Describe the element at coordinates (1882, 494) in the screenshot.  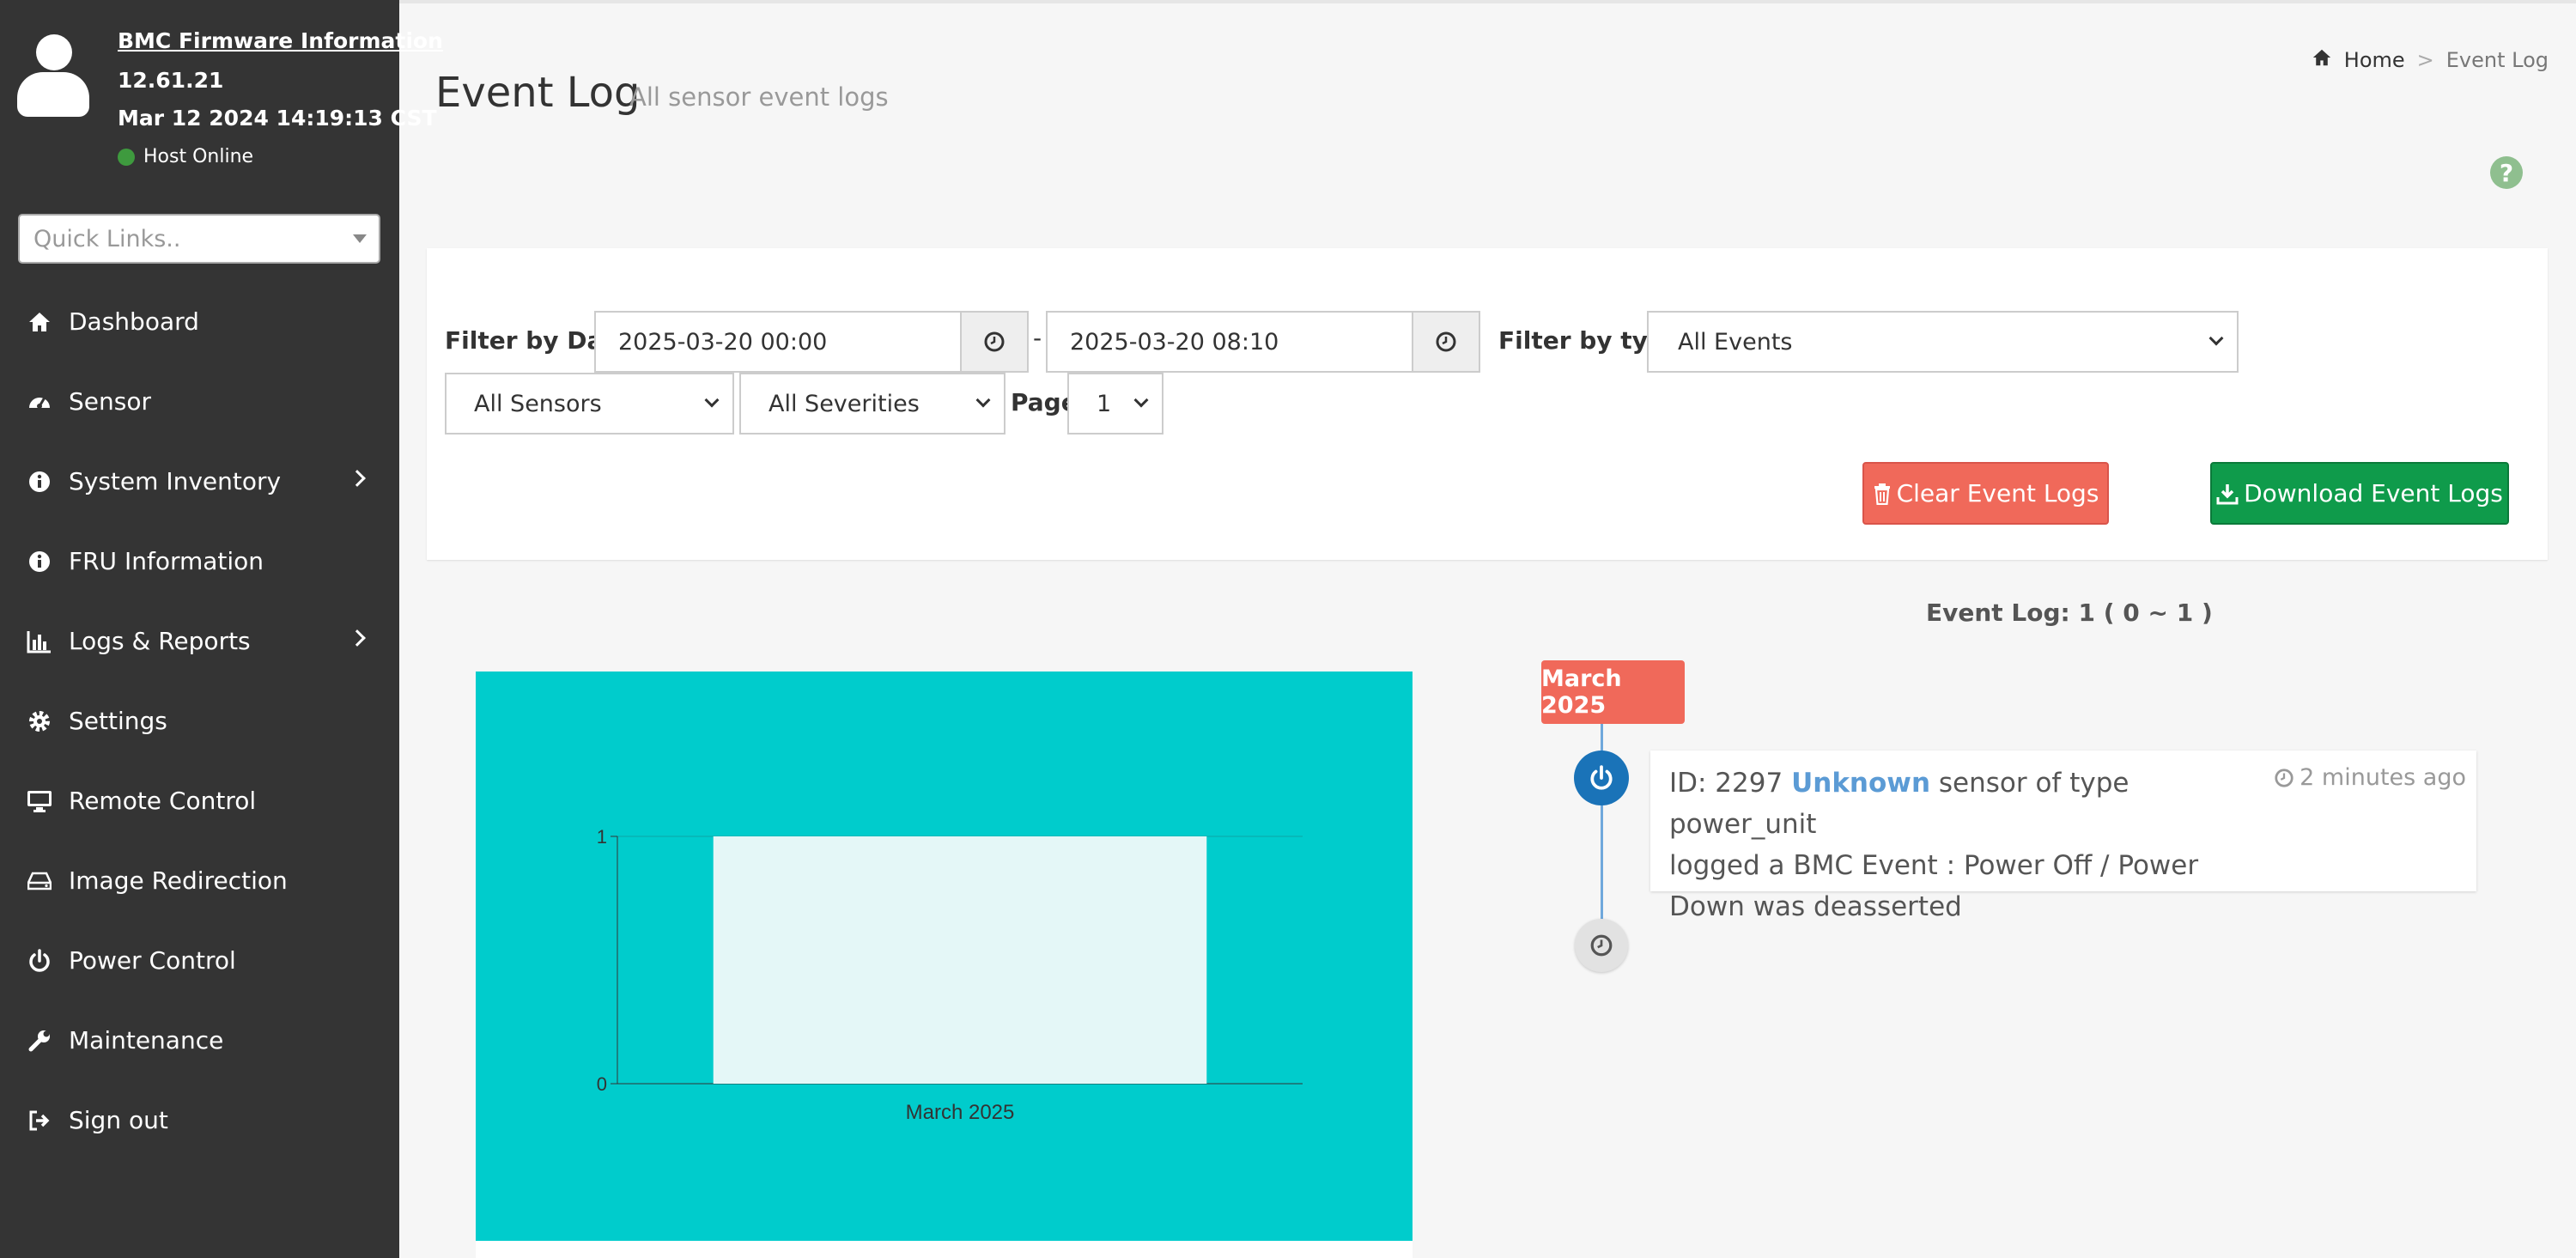
I see `trash-icon` at that location.